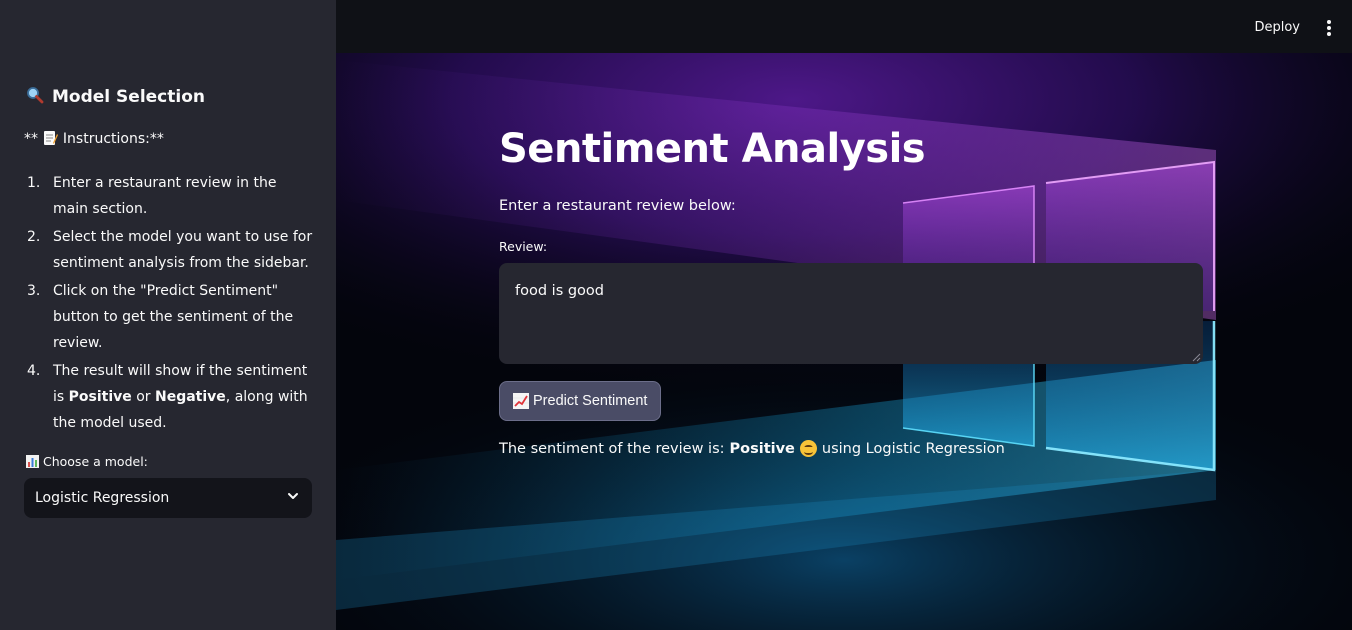  I want to click on positive-keyword: Positive, so click(100, 397).